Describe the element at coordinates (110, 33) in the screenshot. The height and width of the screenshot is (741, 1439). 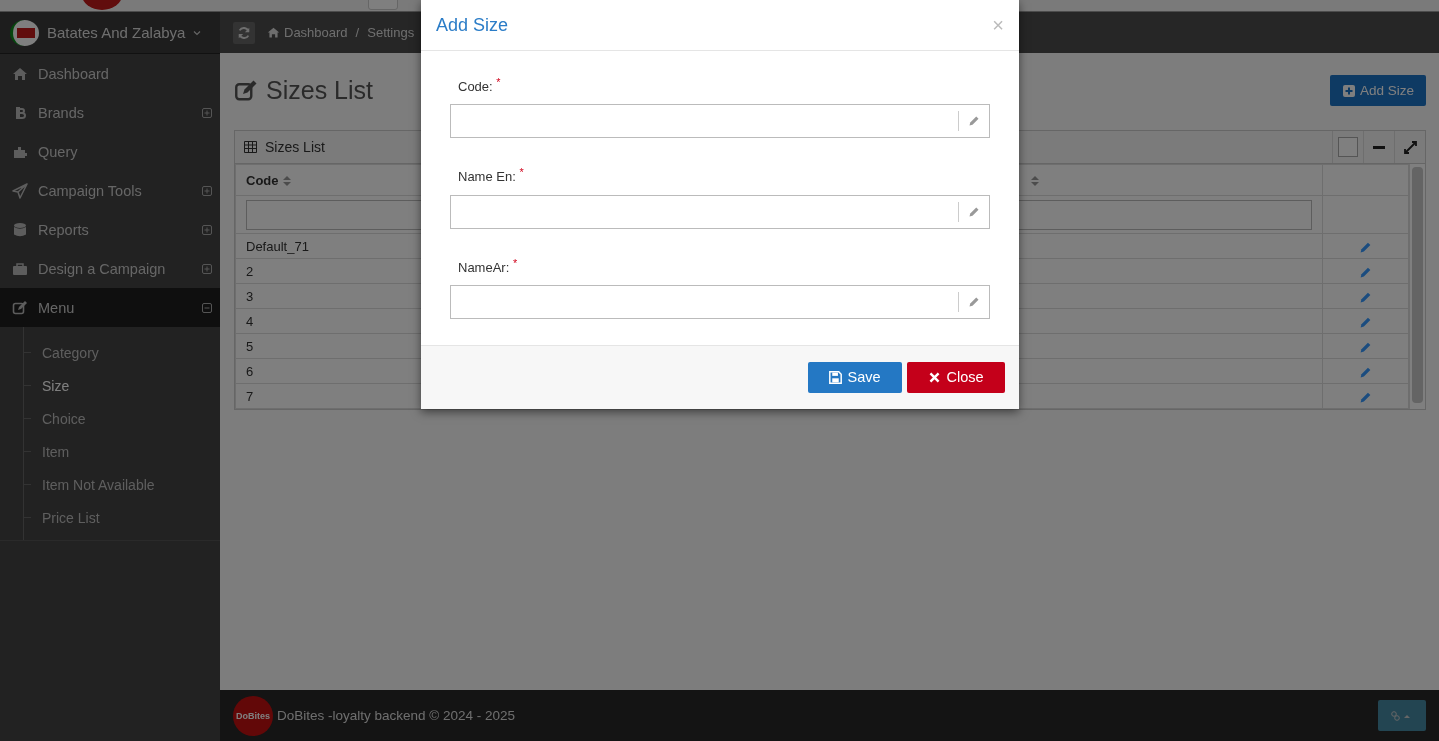
I see `brand-selector: Batates And Zalabya` at that location.